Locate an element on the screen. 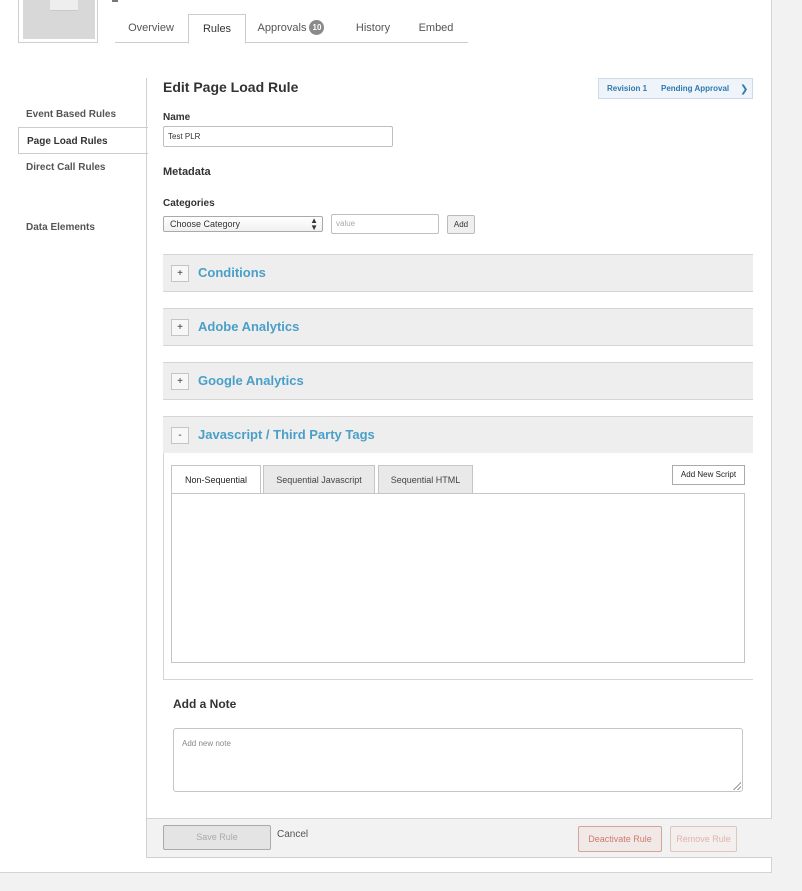 The width and height of the screenshot is (802, 891). add-new-script-button: Add New Script is located at coordinates (708, 475).